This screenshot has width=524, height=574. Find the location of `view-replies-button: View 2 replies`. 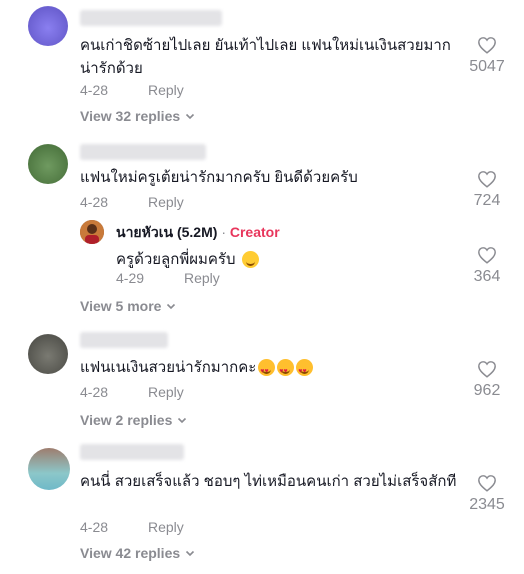

view-replies-button: View 2 replies is located at coordinates (133, 420).